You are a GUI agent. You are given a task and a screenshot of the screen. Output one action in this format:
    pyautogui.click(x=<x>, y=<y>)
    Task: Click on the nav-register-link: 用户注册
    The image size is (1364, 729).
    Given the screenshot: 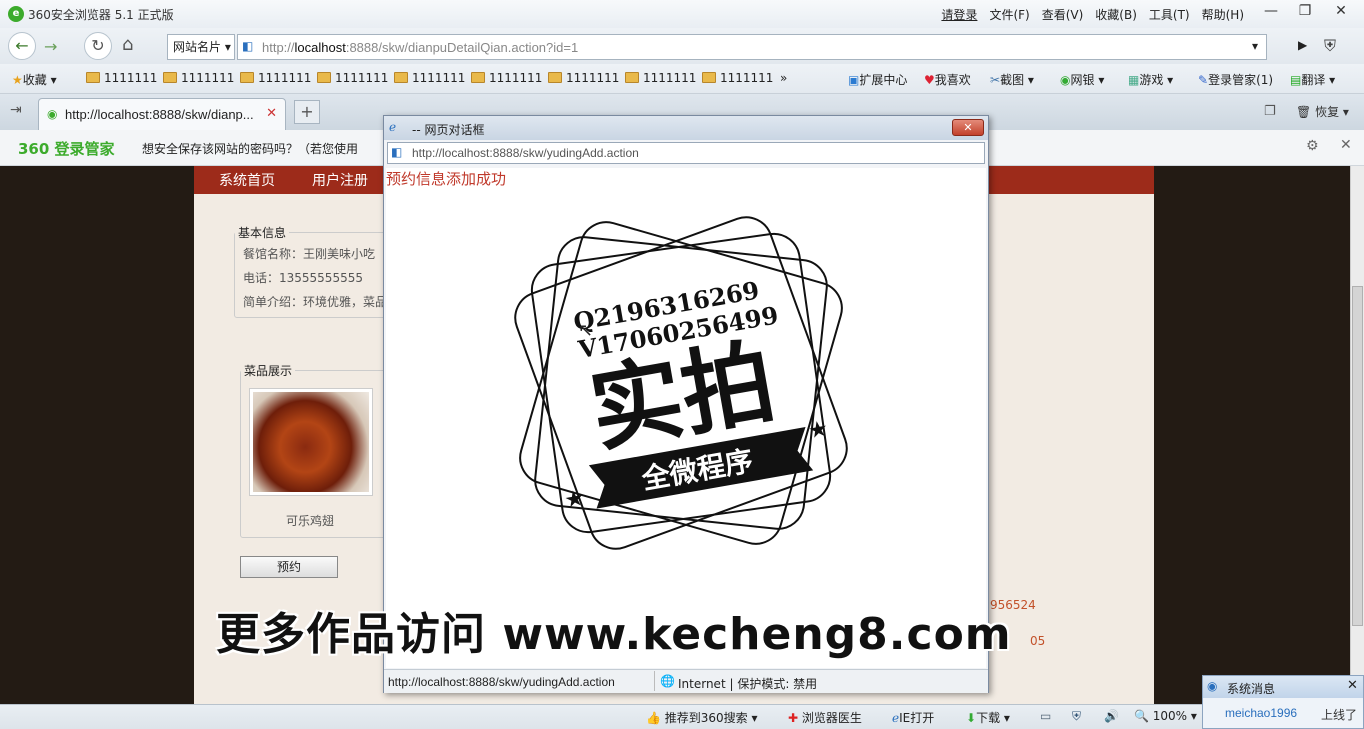 What is the action you would take?
    pyautogui.click(x=340, y=180)
    